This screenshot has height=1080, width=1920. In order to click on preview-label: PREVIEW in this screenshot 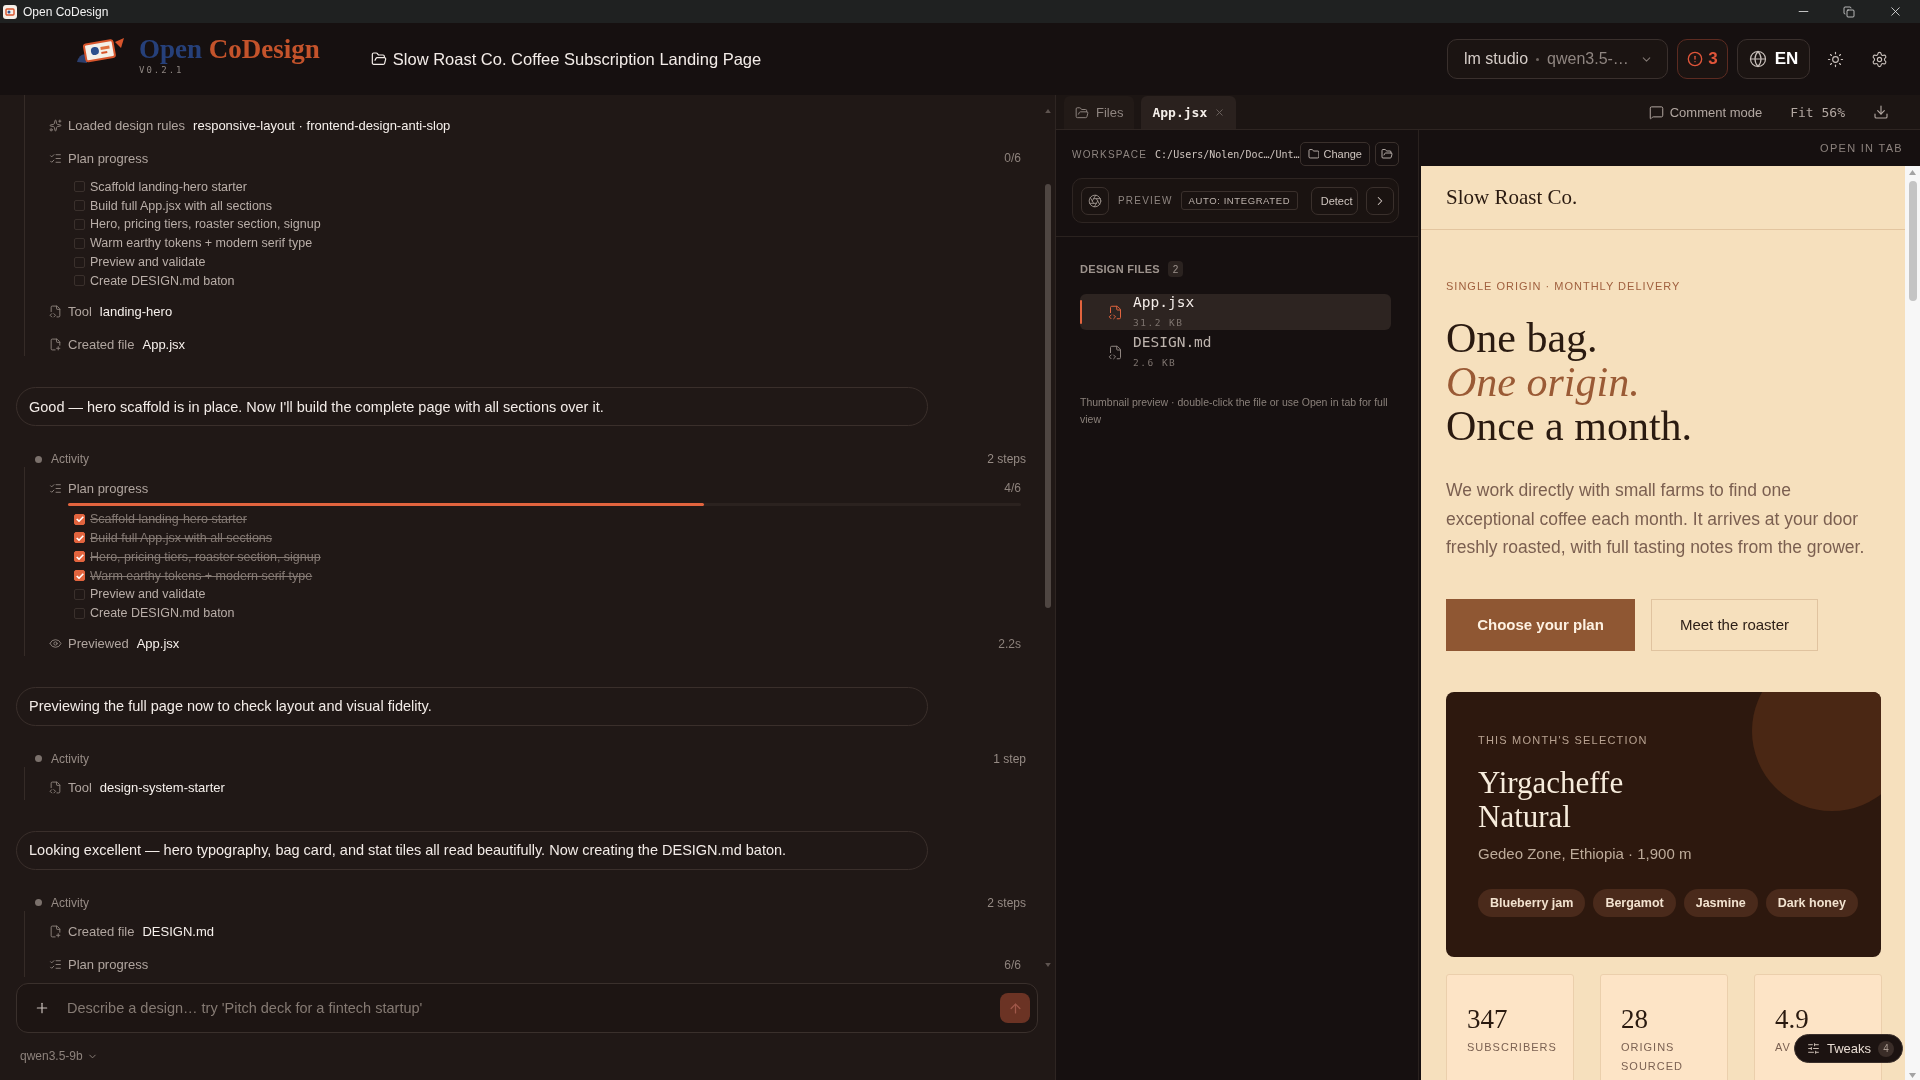, I will do `click(1145, 200)`.